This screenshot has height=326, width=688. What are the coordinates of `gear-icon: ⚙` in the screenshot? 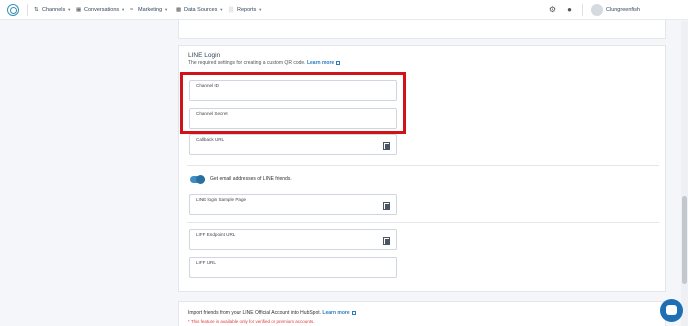 It's located at (552, 10).